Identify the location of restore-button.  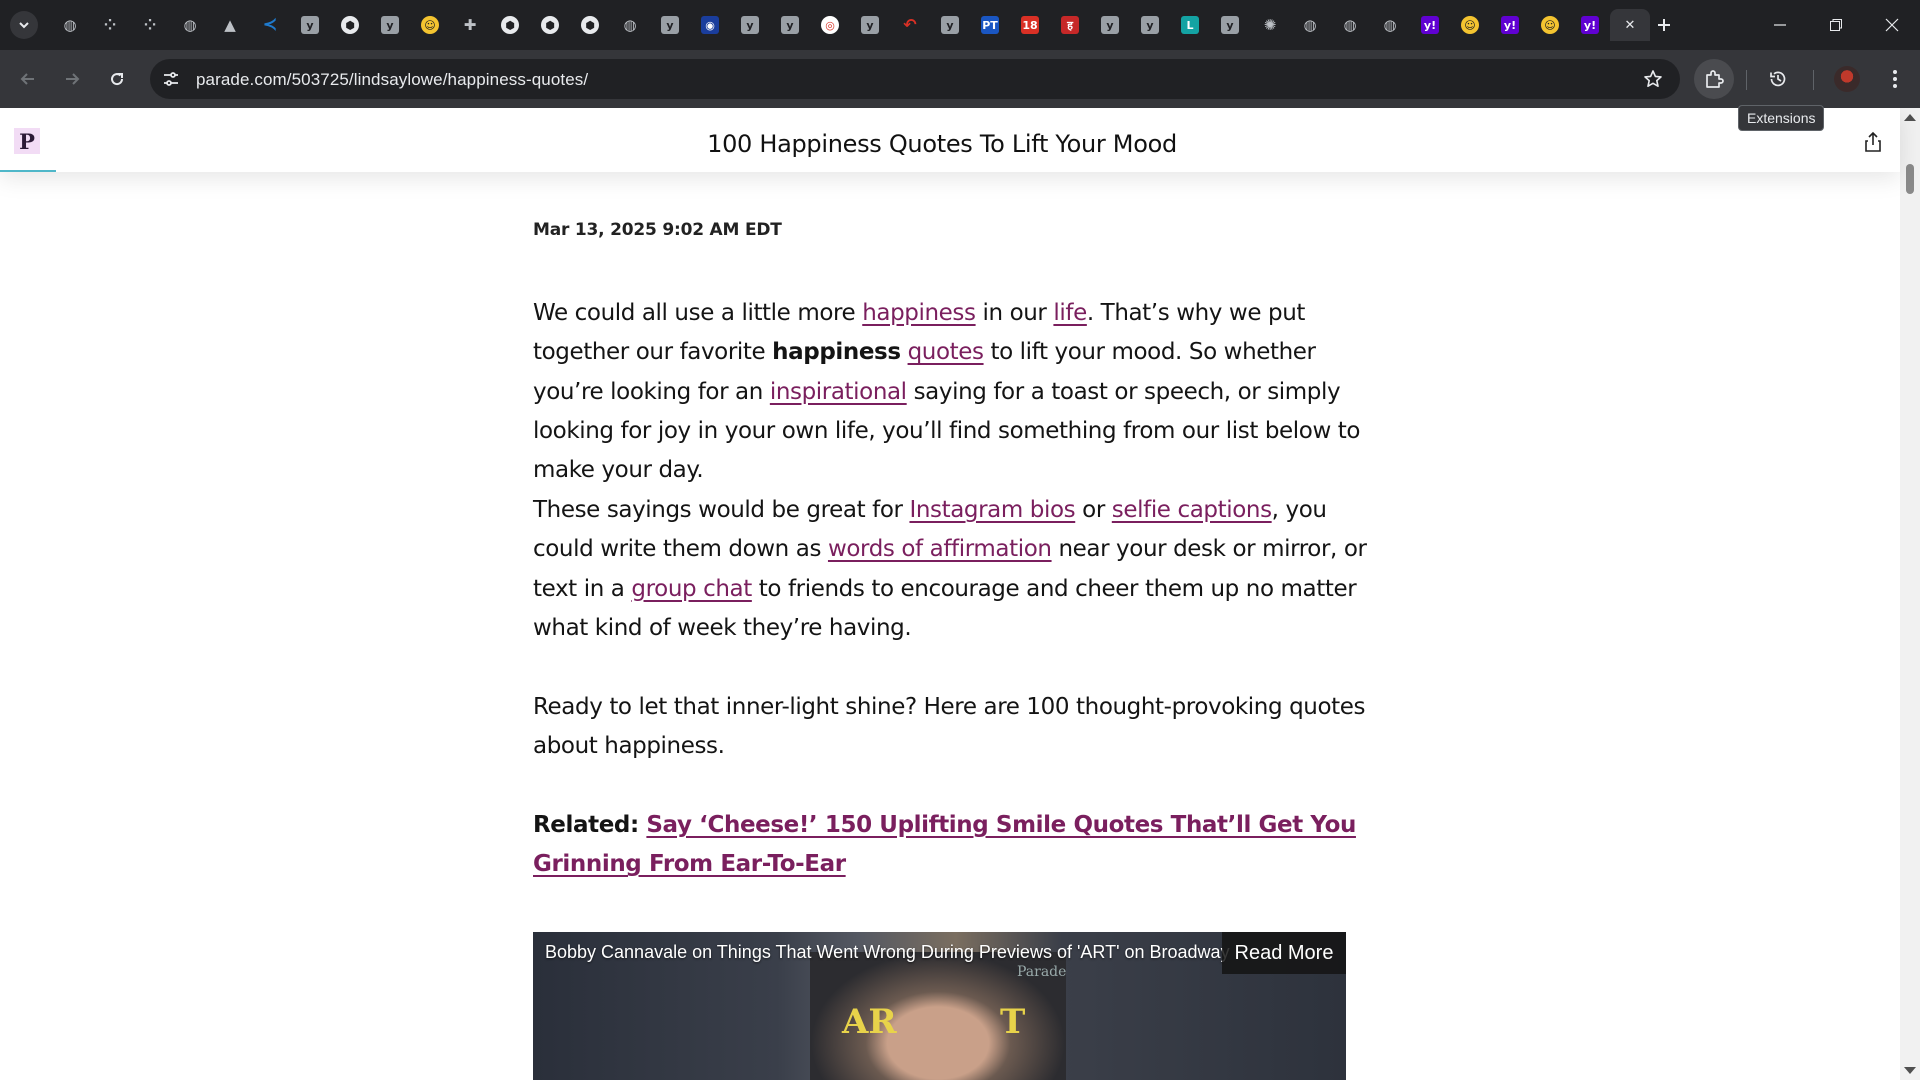
(1836, 25).